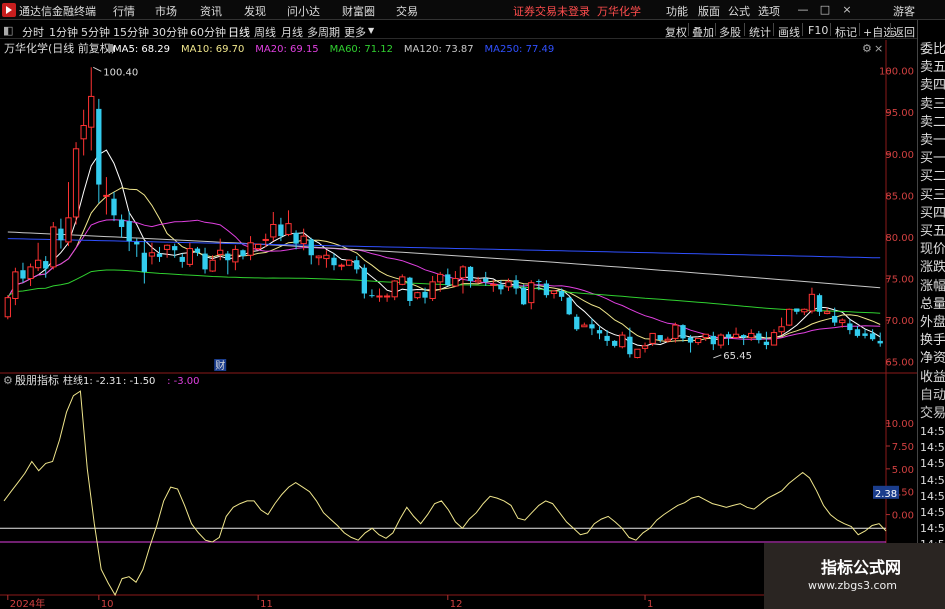 The height and width of the screenshot is (609, 945). What do you see at coordinates (355, 32) in the screenshot?
I see `period-more: 更多` at bounding box center [355, 32].